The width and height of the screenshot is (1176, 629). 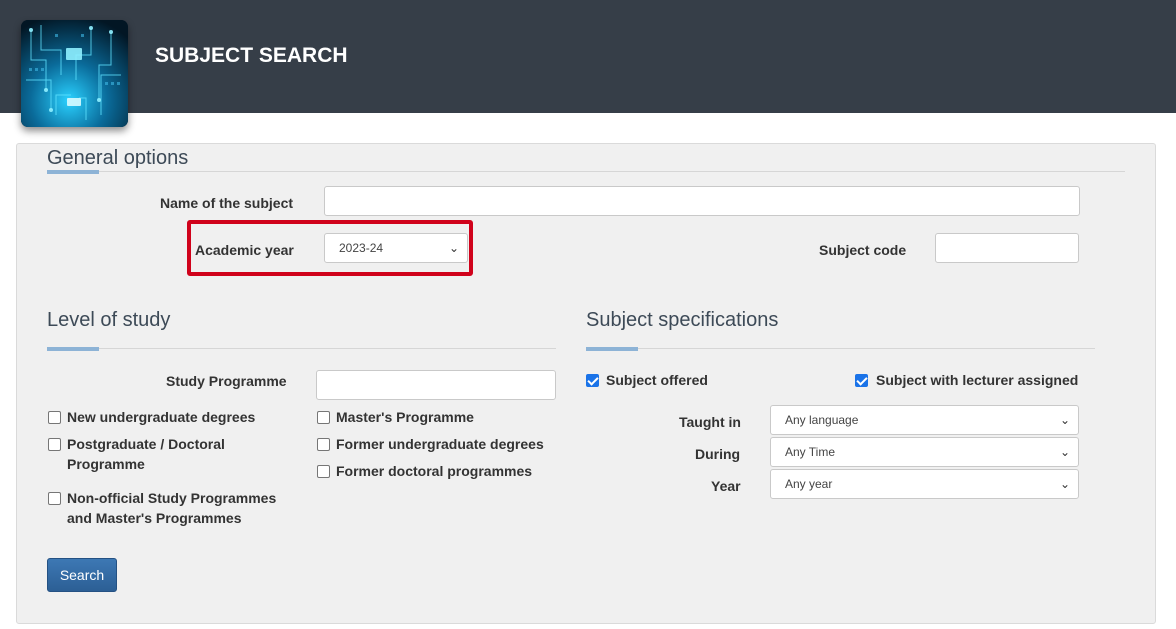 I want to click on section-title-specs: Subject specifications, so click(x=682, y=320).